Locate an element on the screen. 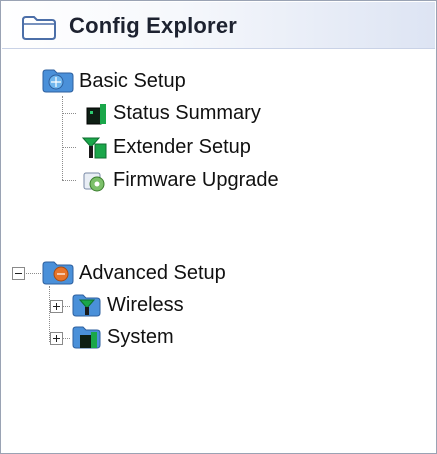 This screenshot has width=437, height=454. system-folder-icon is located at coordinates (86, 337).